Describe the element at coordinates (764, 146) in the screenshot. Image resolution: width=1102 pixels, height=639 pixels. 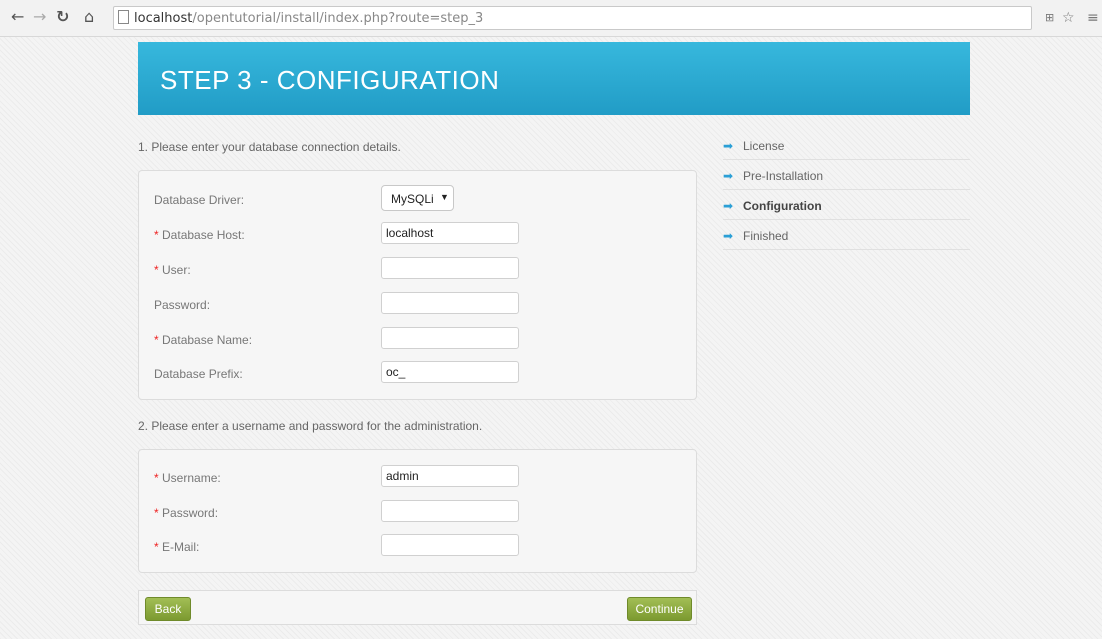
I see `sidebar-item-label: License` at that location.